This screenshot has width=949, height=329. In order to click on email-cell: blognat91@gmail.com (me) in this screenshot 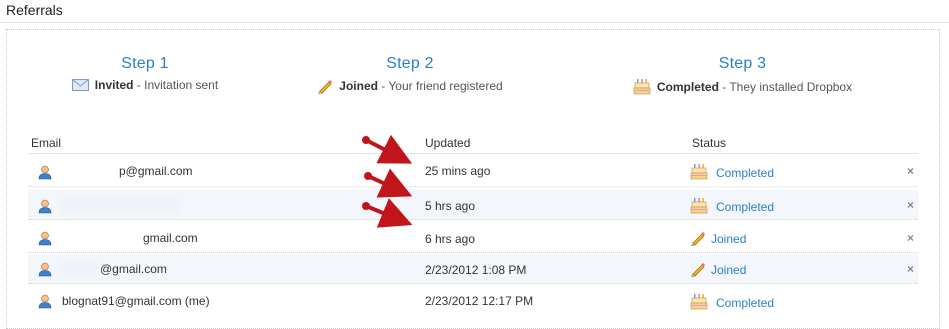, I will do `click(136, 301)`.